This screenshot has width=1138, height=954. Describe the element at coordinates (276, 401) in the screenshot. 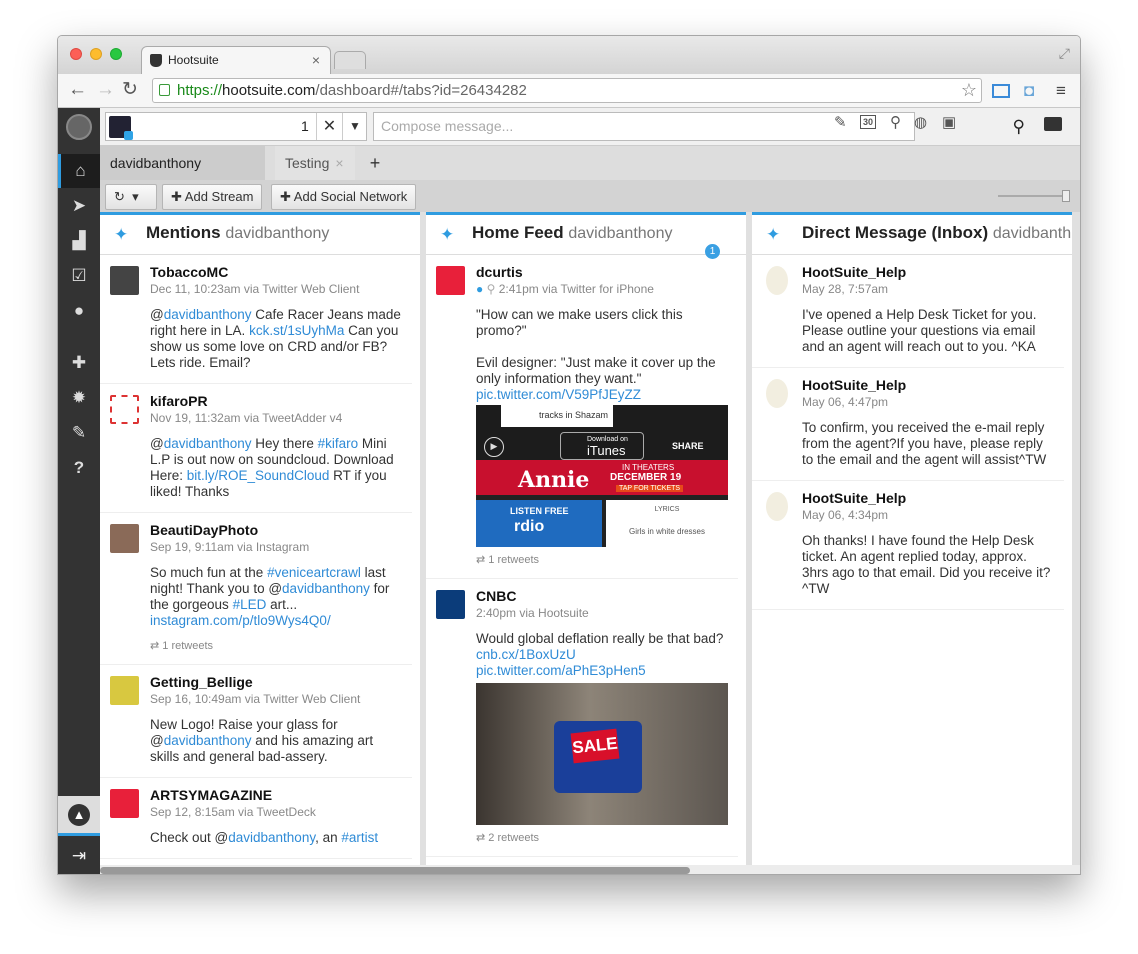

I see `author-name: kifaroPR` at that location.